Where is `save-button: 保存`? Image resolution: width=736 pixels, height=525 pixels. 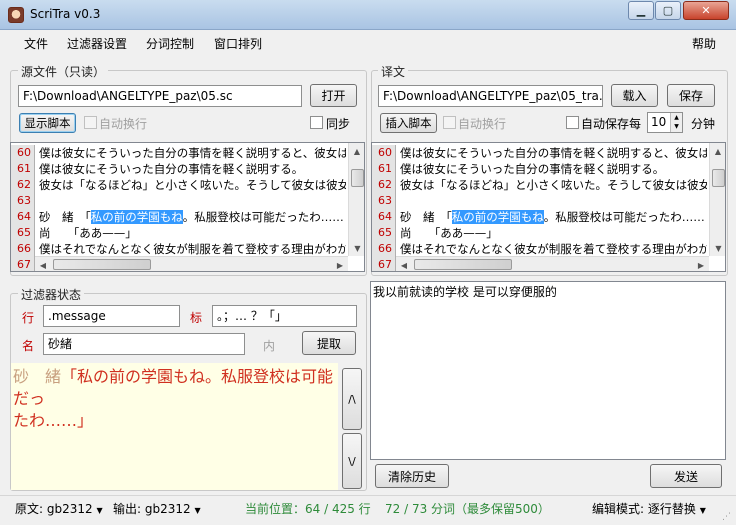
save-button: 保存 is located at coordinates (691, 95).